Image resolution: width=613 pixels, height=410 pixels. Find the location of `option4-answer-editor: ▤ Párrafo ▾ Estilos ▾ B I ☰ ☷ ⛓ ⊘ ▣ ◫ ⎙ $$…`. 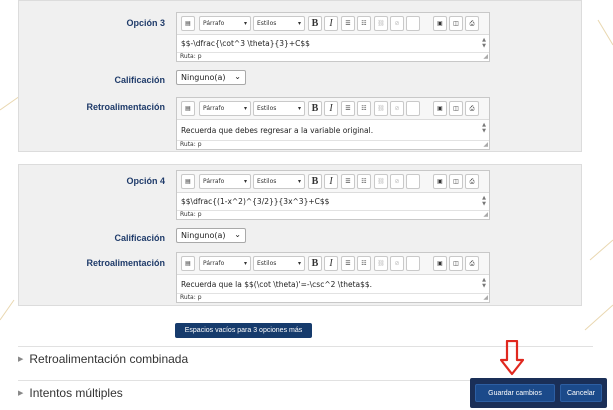

option4-answer-editor: ▤ Párrafo ▾ Estilos ▾ B I ☰ ☷ ⛓ ⊘ ▣ ◫ ⎙ $$… is located at coordinates (333, 195).